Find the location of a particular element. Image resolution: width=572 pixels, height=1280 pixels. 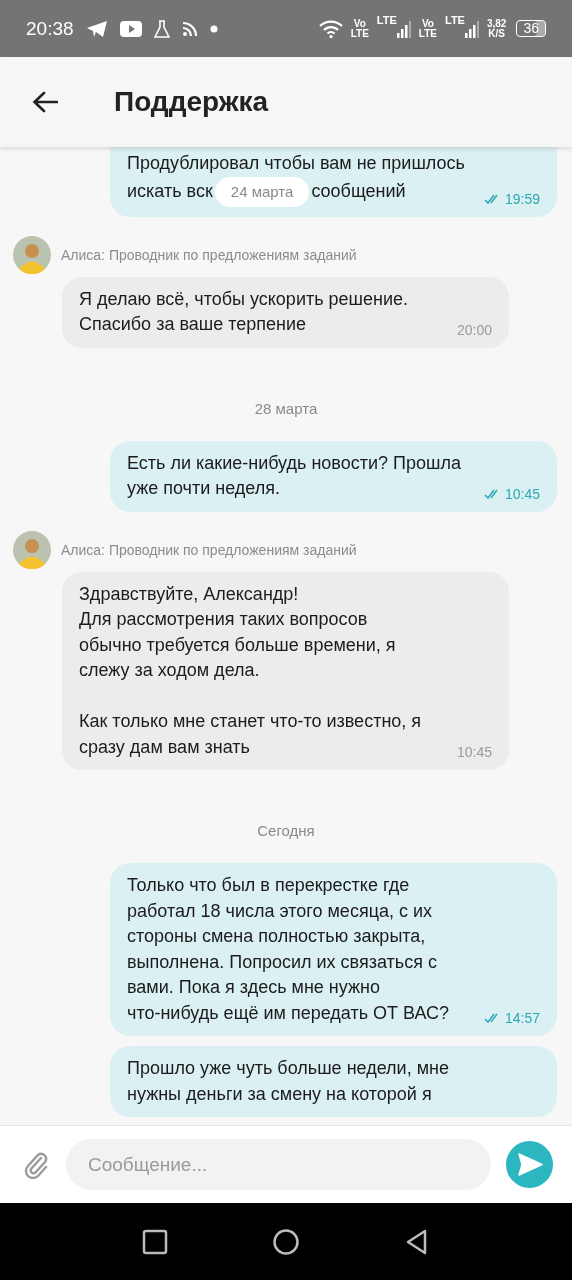

back-button is located at coordinates (45, 102).